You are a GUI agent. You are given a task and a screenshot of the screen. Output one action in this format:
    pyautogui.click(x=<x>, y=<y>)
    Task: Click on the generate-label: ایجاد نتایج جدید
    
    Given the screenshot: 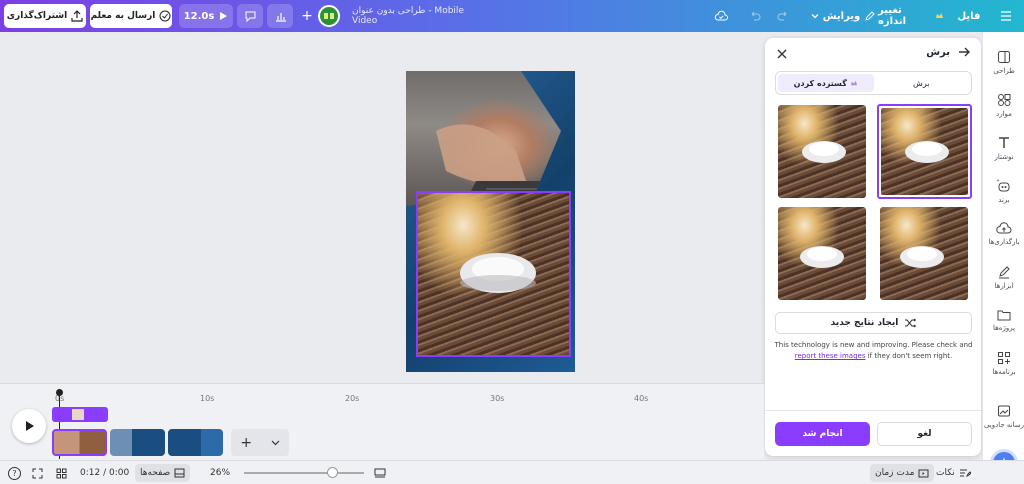 What is the action you would take?
    pyautogui.click(x=864, y=323)
    